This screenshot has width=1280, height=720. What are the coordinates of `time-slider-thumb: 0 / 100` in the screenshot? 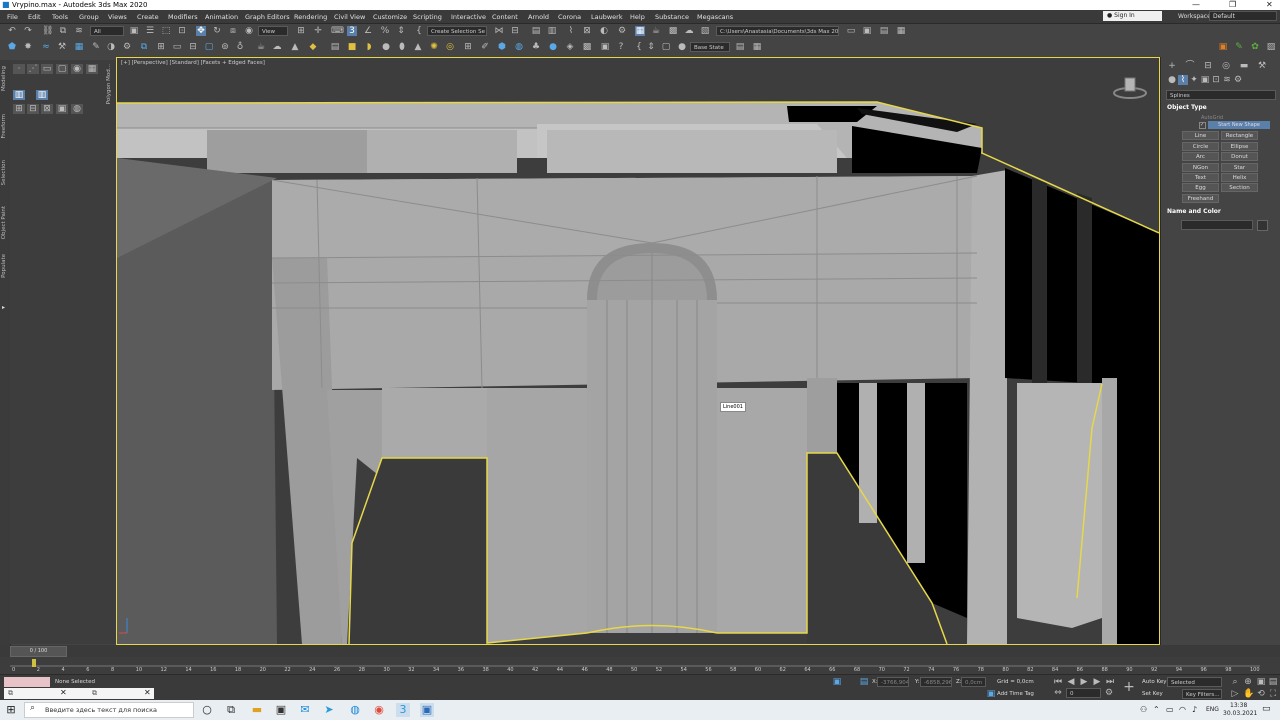 It's located at (38, 651).